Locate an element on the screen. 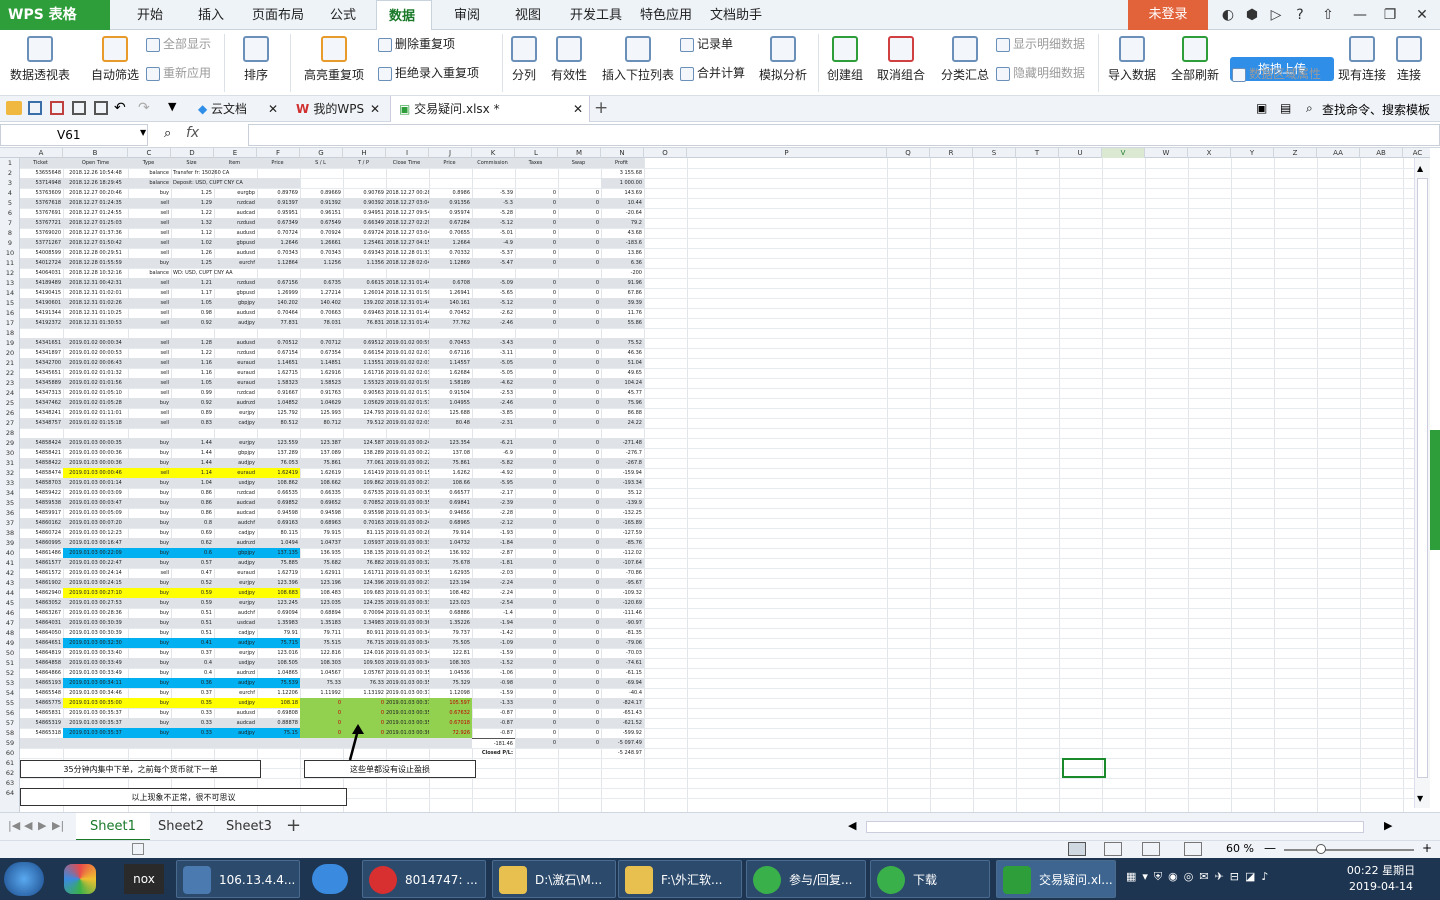 This screenshot has width=1440, height=900. cell: 0.70332 is located at coordinates (450, 253).